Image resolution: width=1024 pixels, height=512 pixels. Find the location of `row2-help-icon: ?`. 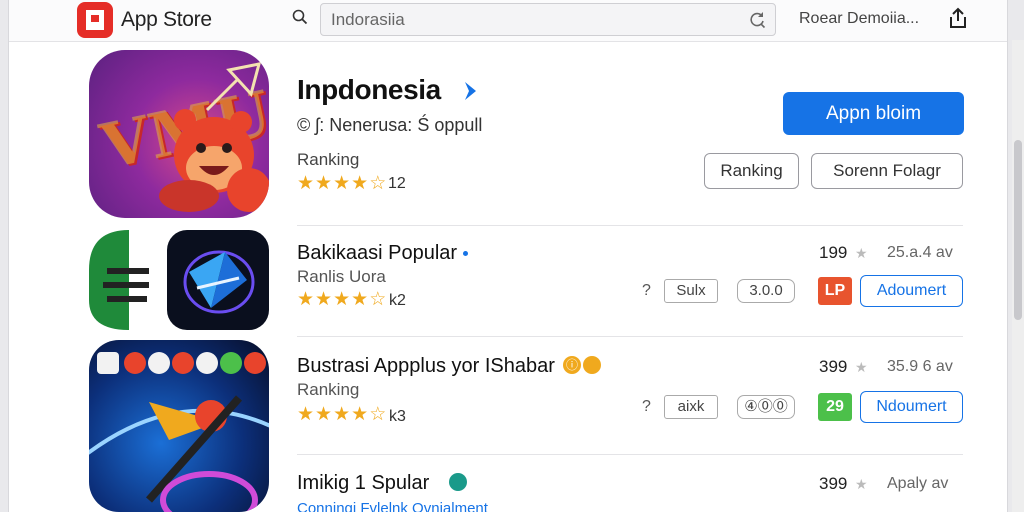

row2-help-icon: ? is located at coordinates (646, 407).